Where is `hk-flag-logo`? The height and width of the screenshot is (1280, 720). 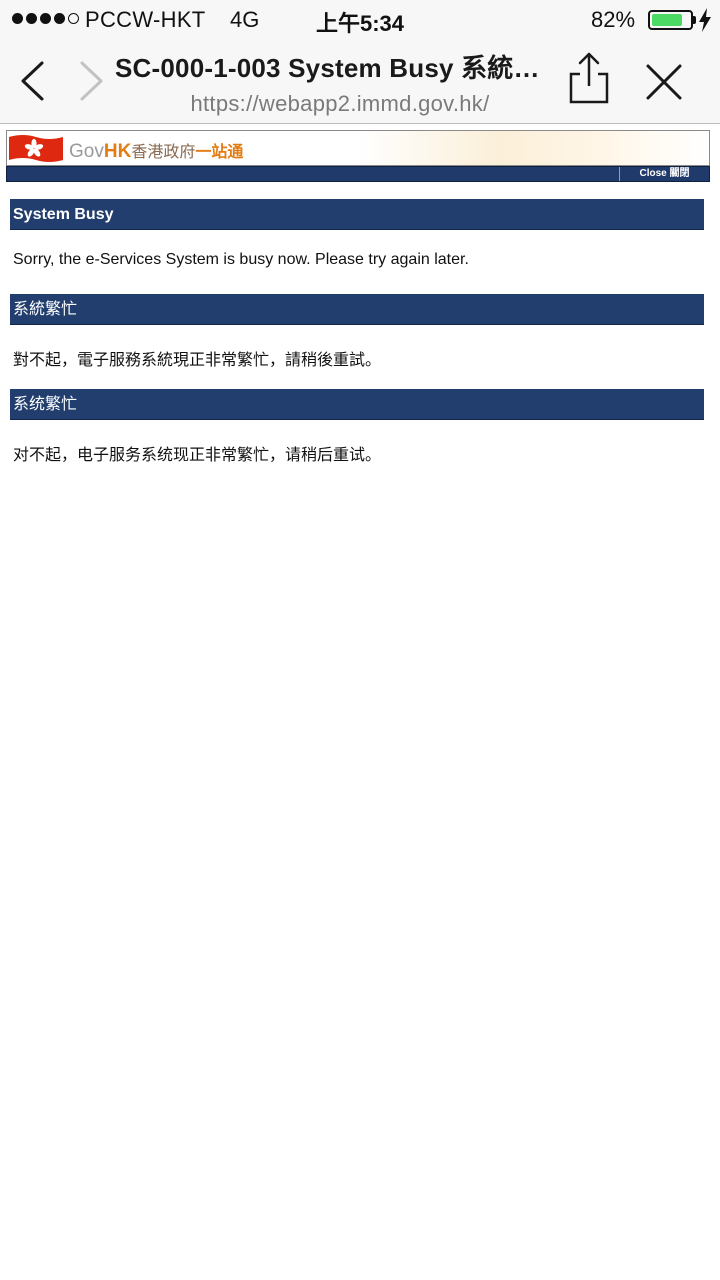 hk-flag-logo is located at coordinates (36, 148).